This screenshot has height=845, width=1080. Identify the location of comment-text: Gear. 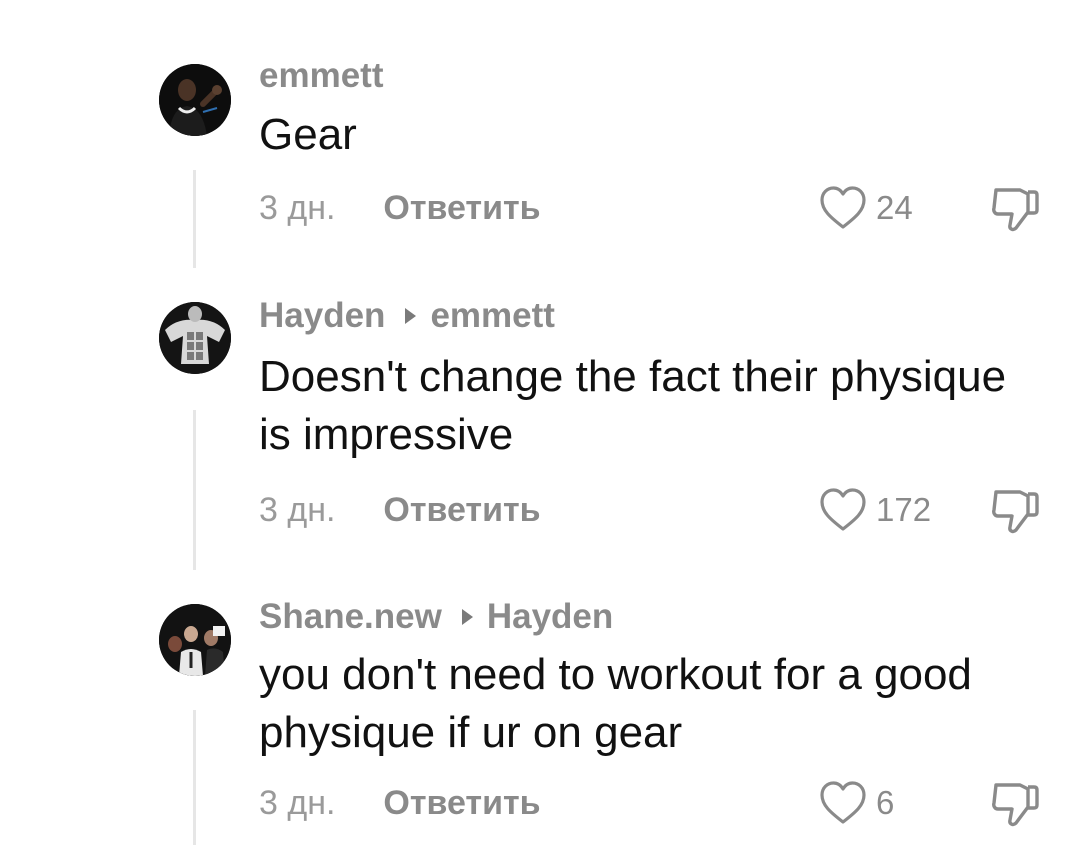
(308, 134).